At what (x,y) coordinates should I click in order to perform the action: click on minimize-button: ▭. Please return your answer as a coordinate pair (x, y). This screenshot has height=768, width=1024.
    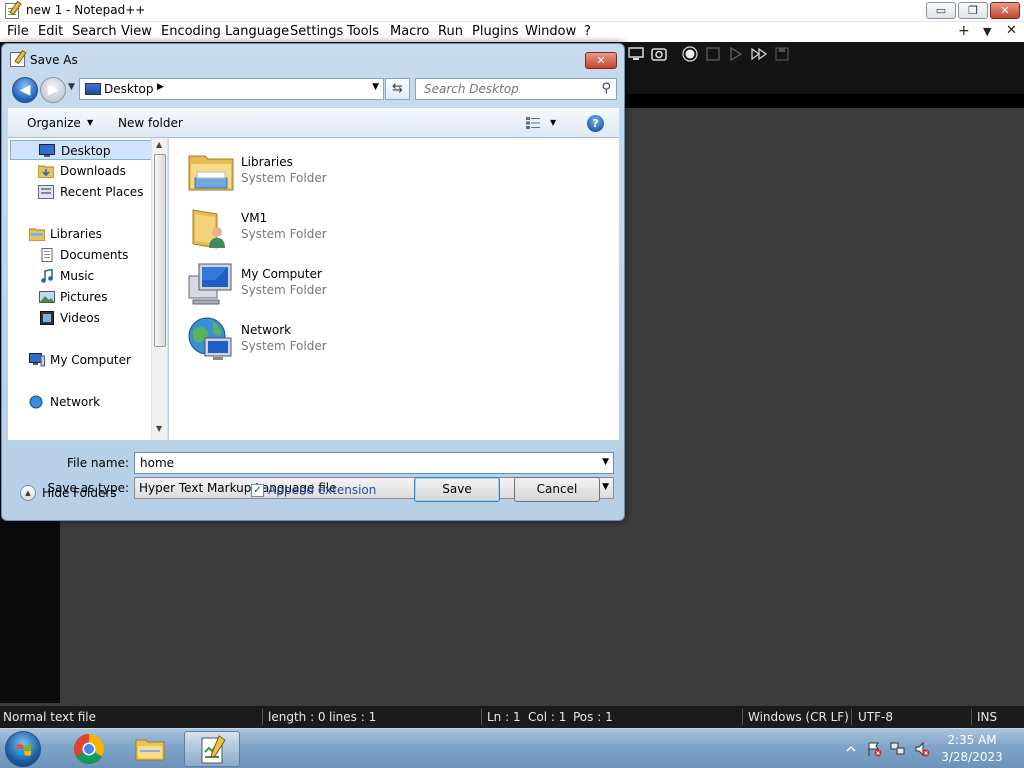
    Looking at the image, I should click on (941, 10).